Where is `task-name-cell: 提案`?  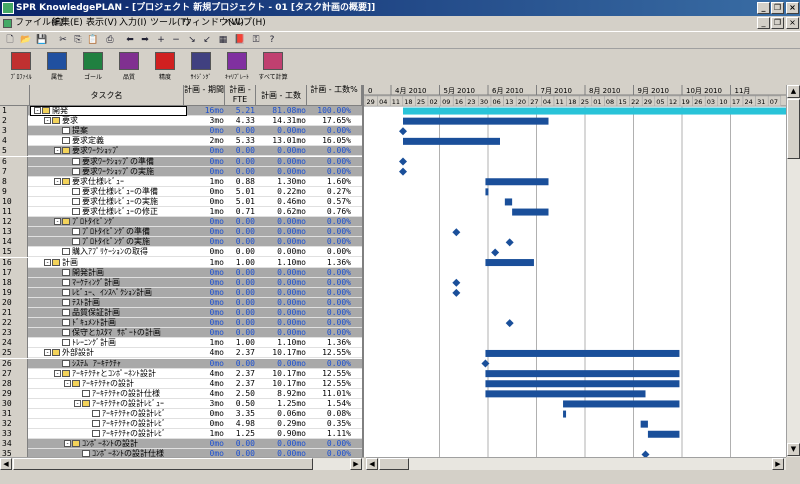
task-name-cell: 提案 is located at coordinates (118, 131).